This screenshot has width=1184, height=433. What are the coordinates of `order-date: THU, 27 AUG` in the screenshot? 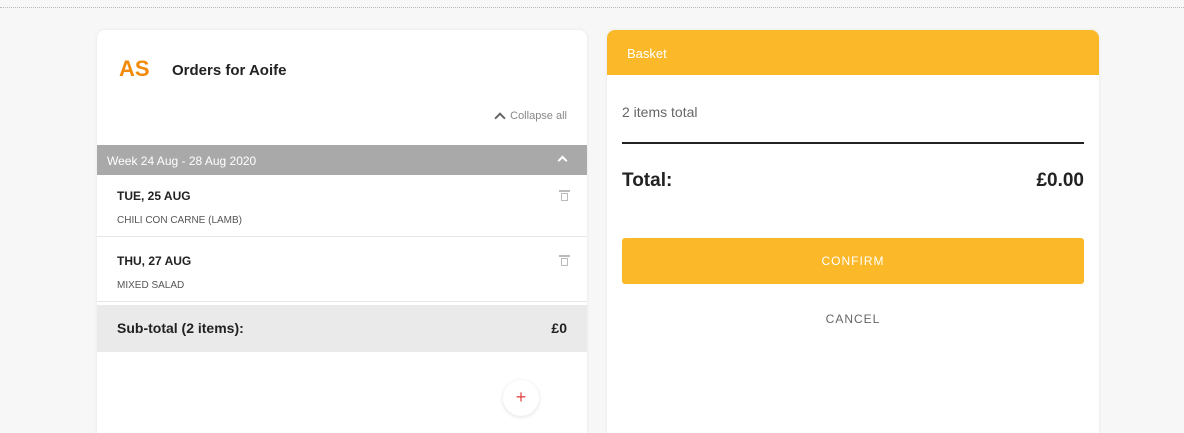 It's located at (154, 261).